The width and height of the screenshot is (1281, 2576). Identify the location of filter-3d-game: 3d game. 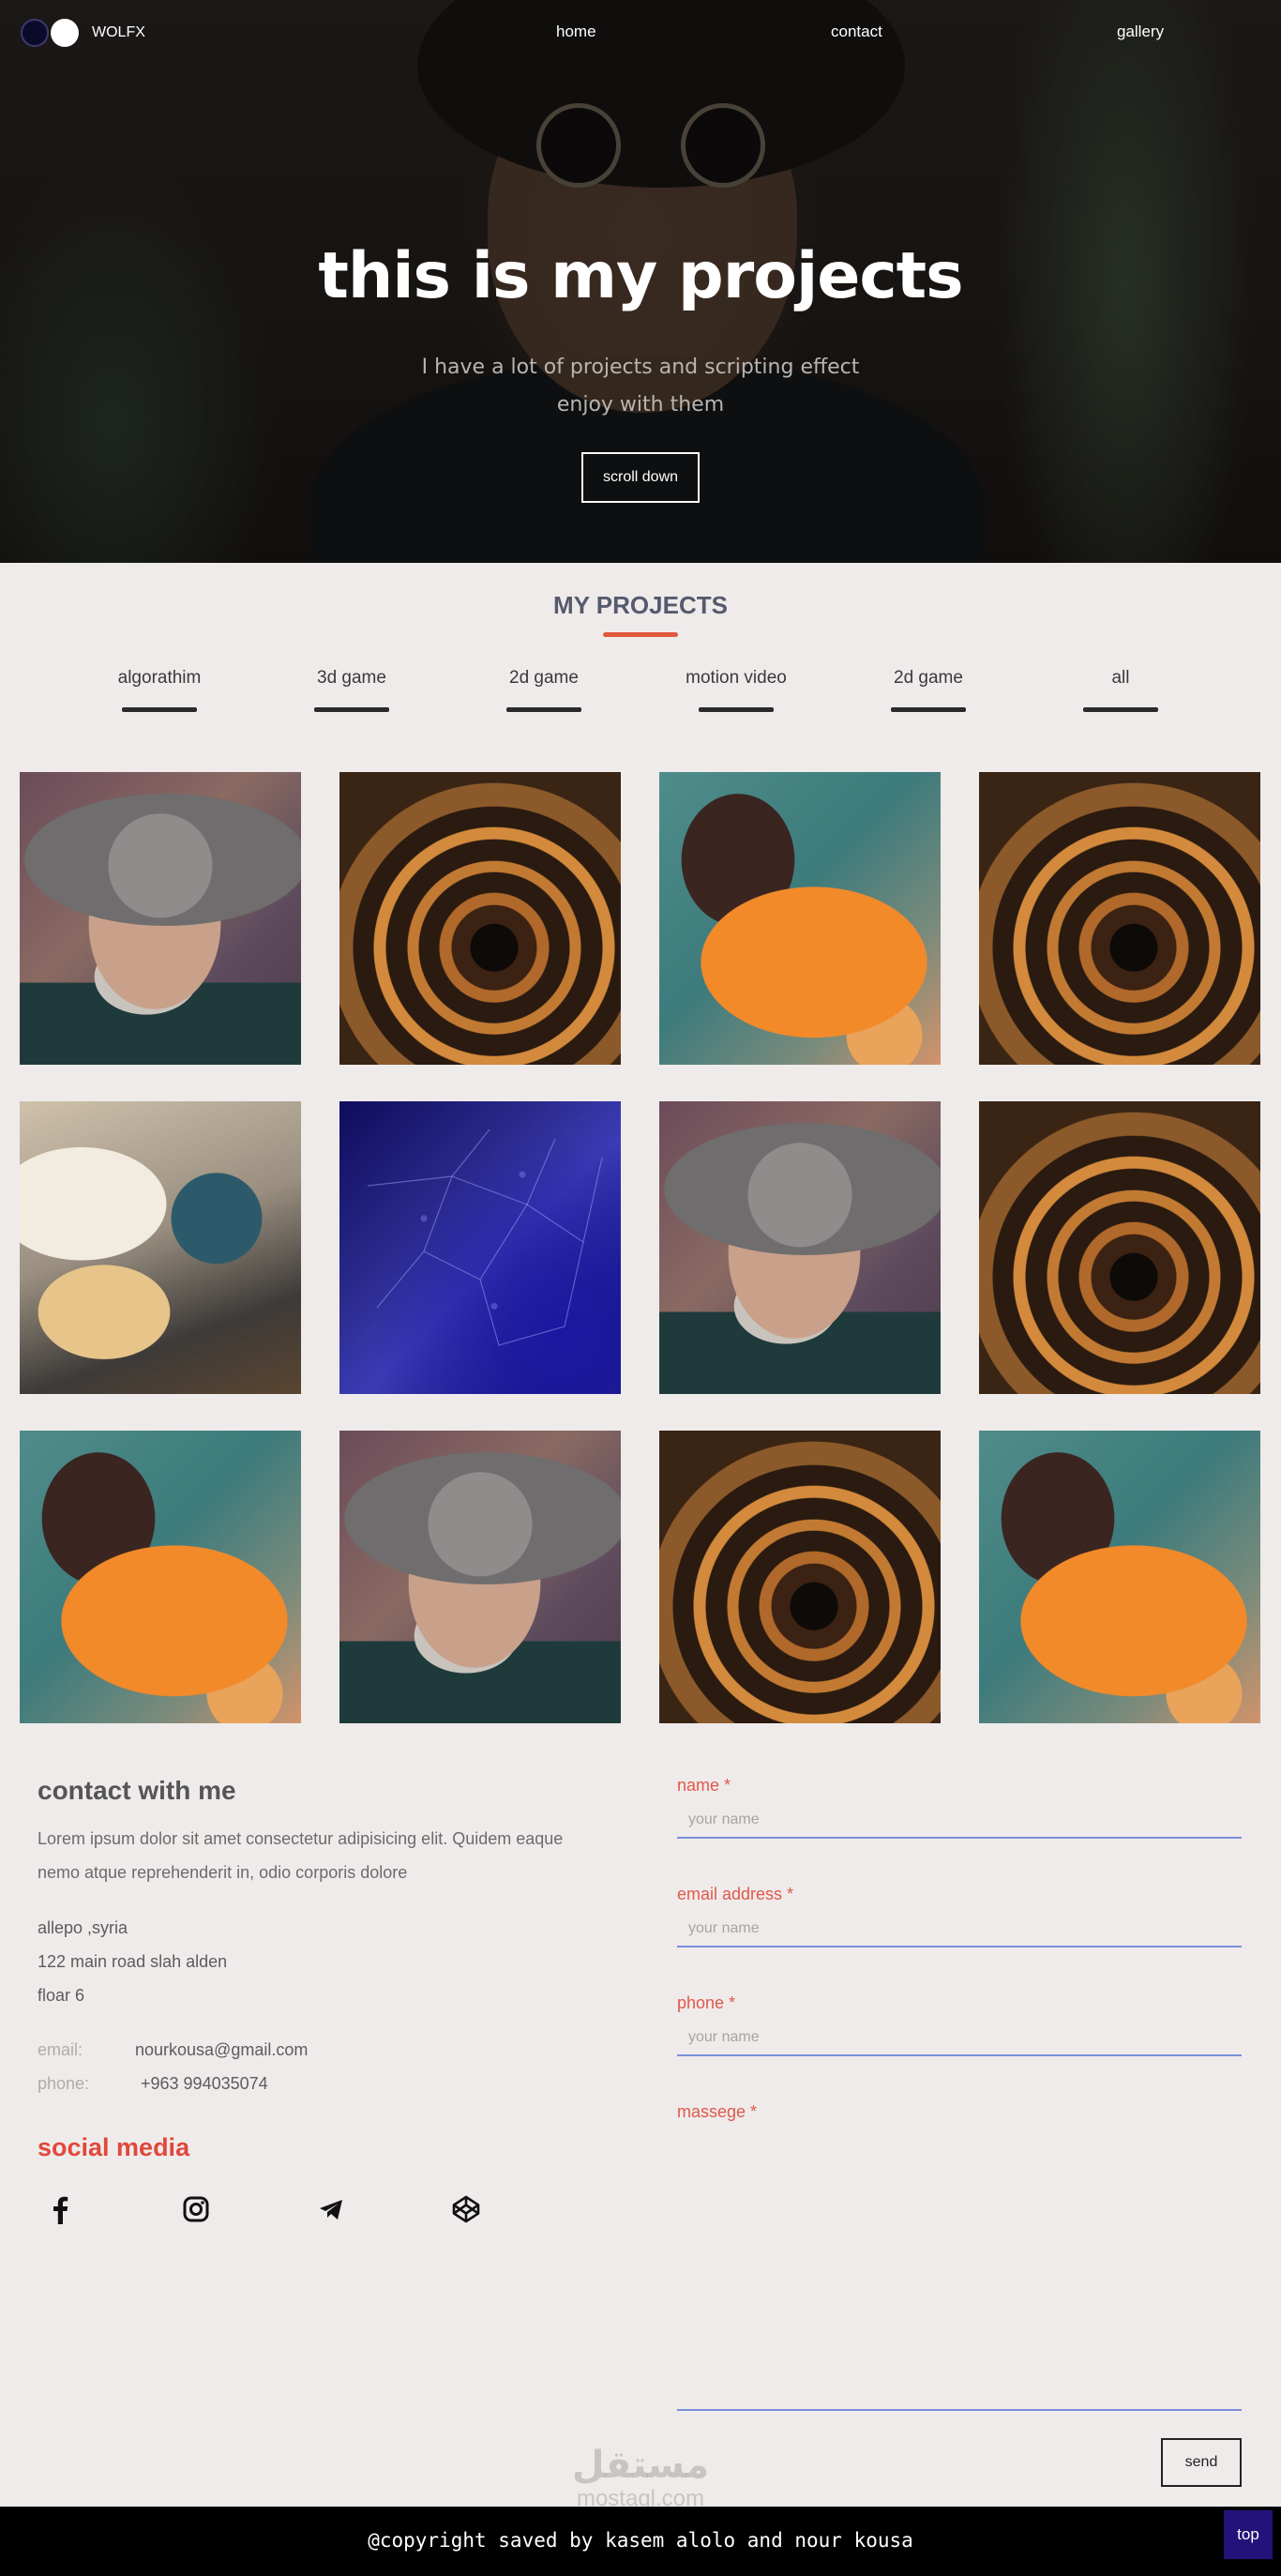
(352, 690).